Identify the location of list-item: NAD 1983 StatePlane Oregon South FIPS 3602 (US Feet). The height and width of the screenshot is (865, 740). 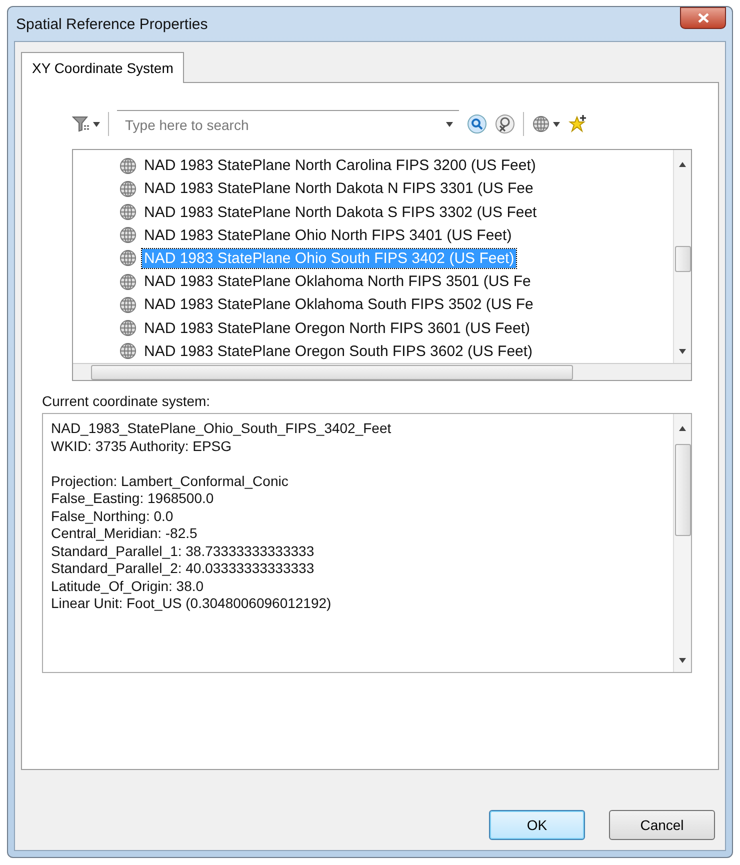
(396, 351).